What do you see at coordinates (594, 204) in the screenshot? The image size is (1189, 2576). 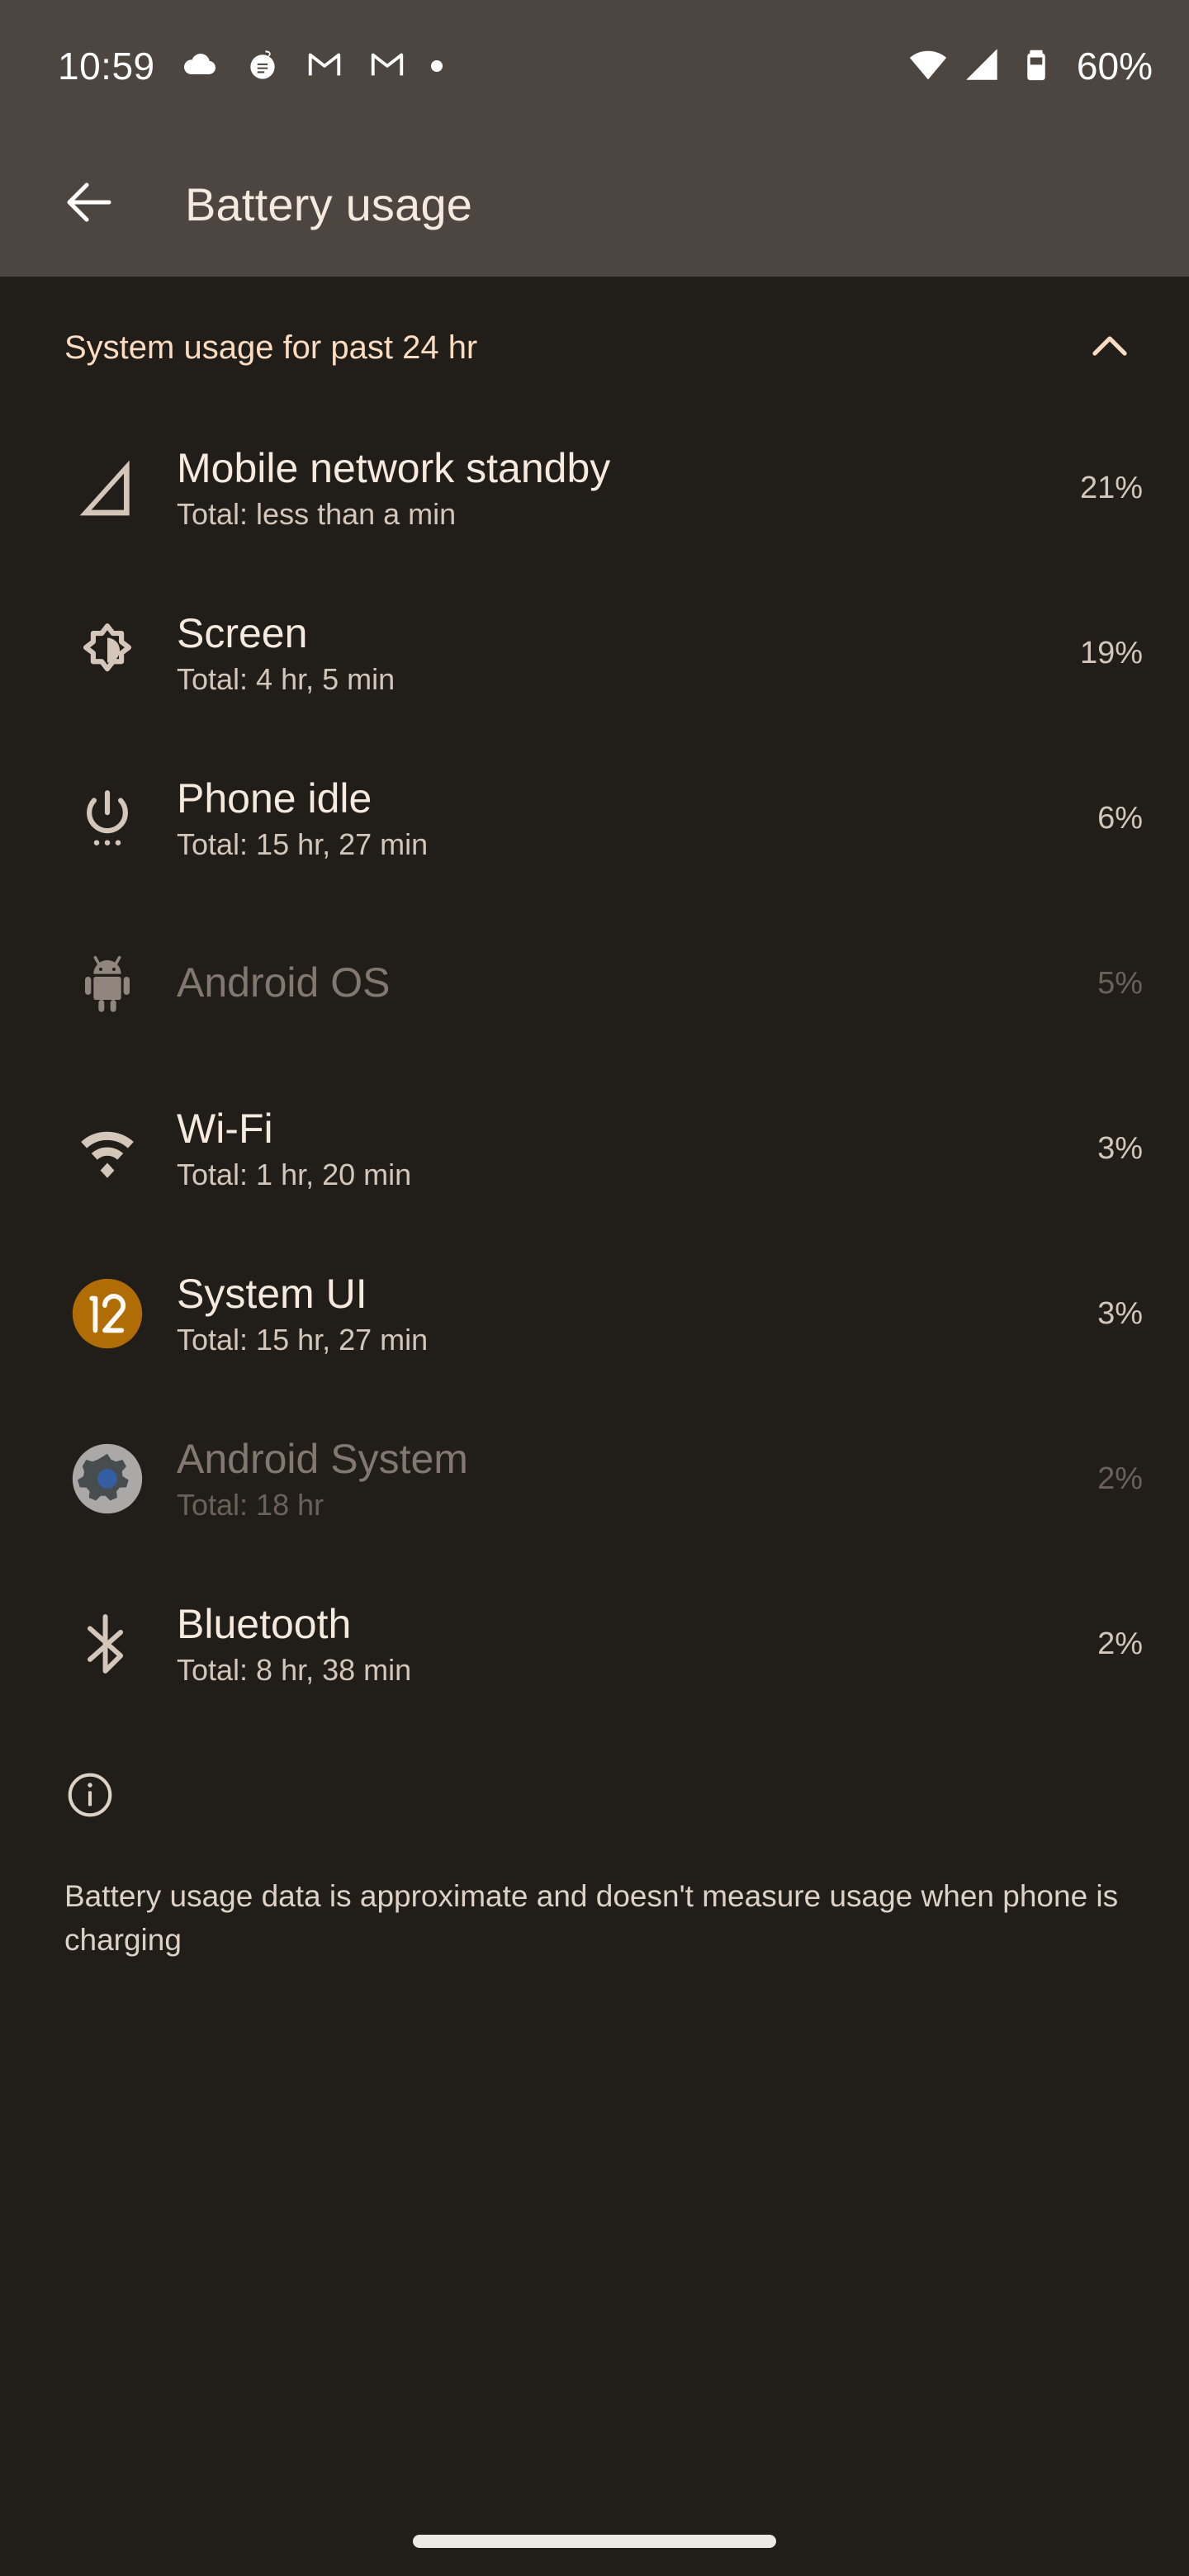 I see `app-bar: Battery usage` at bounding box center [594, 204].